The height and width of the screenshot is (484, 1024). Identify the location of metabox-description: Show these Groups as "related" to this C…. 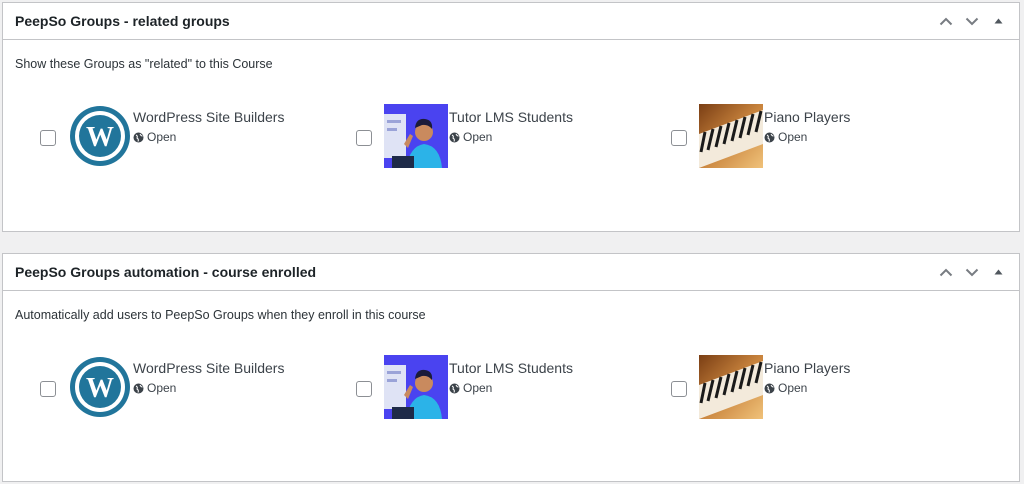
(144, 64).